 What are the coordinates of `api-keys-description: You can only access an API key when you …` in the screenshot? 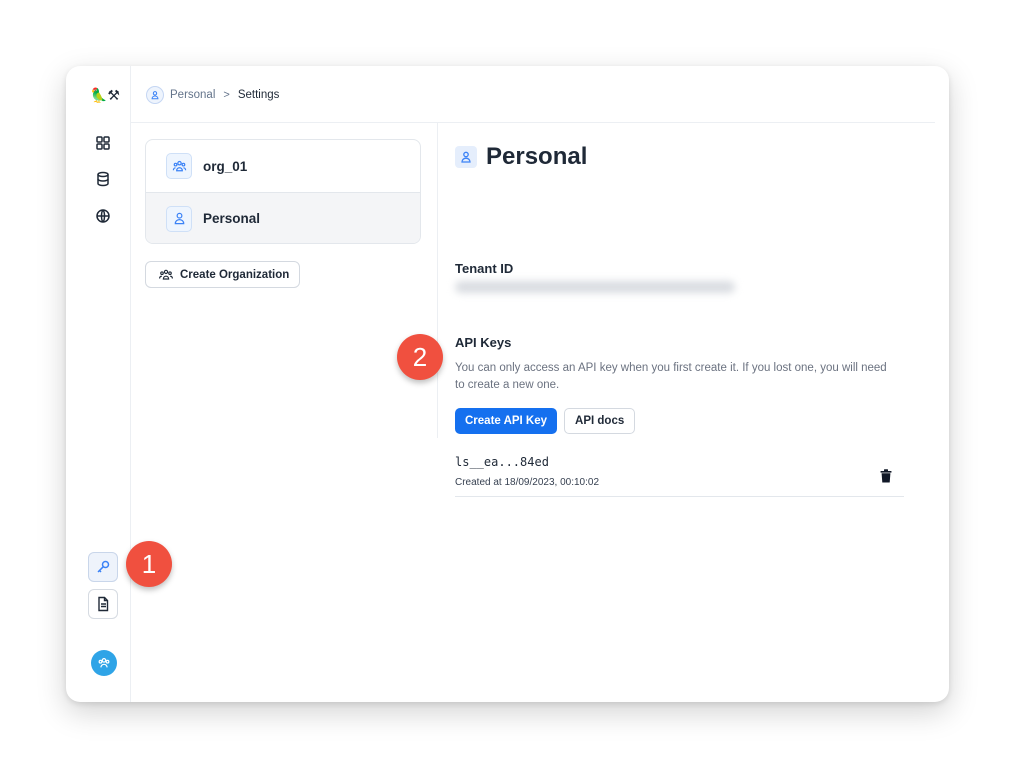 It's located at (671, 376).